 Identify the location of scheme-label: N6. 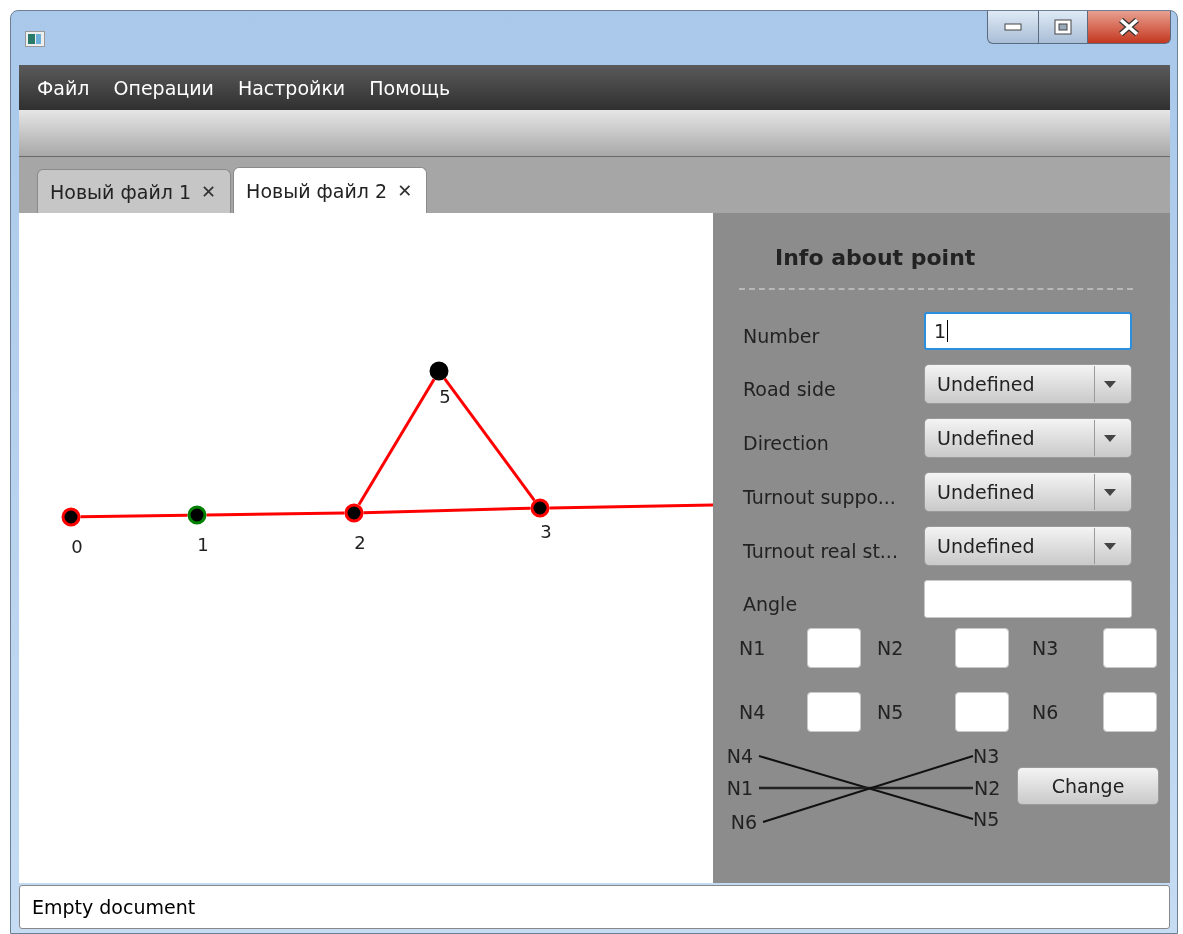
(743, 822).